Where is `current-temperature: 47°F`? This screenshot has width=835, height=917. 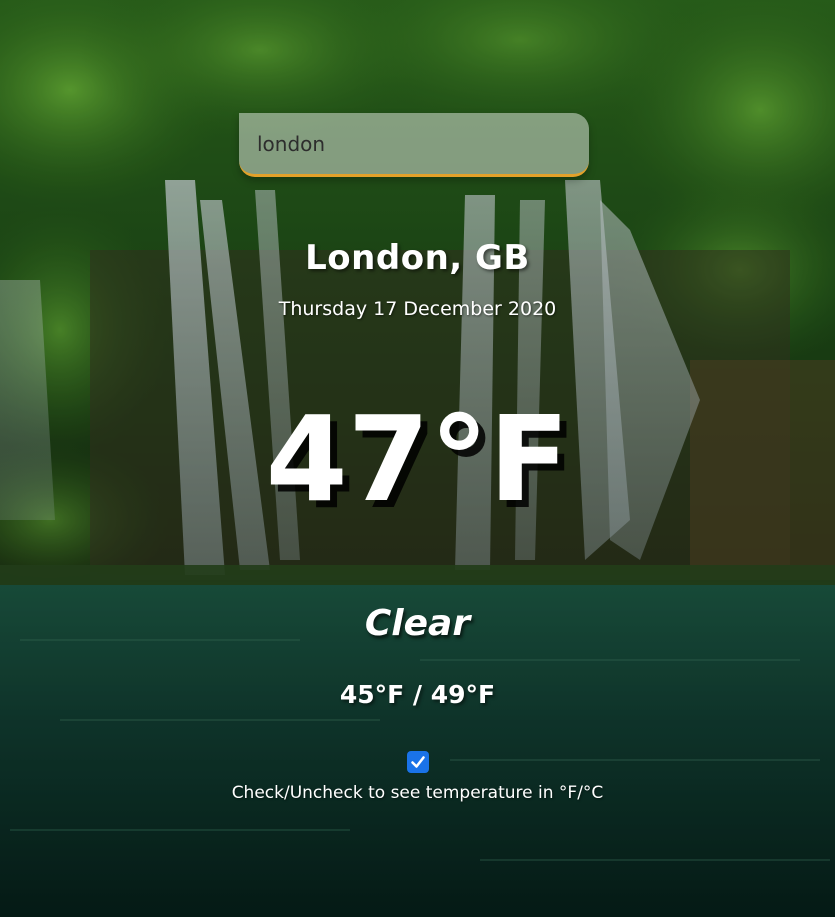 current-temperature: 47°F is located at coordinates (417, 459).